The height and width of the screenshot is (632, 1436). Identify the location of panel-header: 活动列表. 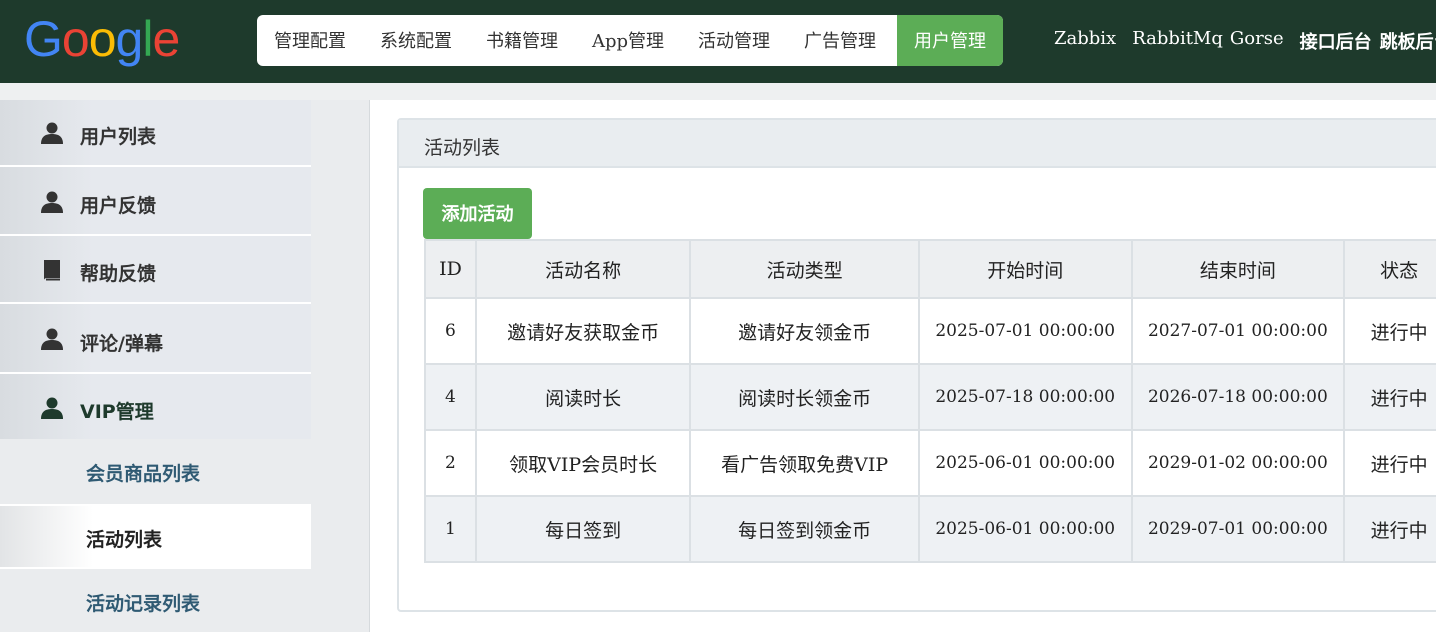
(917, 144).